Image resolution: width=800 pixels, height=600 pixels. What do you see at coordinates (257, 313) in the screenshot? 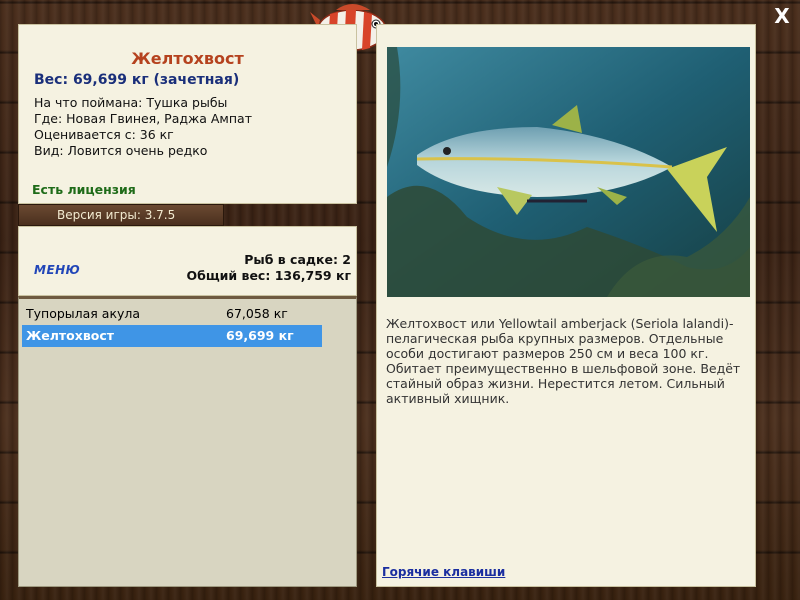
I see `list-item-weight: 67,058 кг` at bounding box center [257, 313].